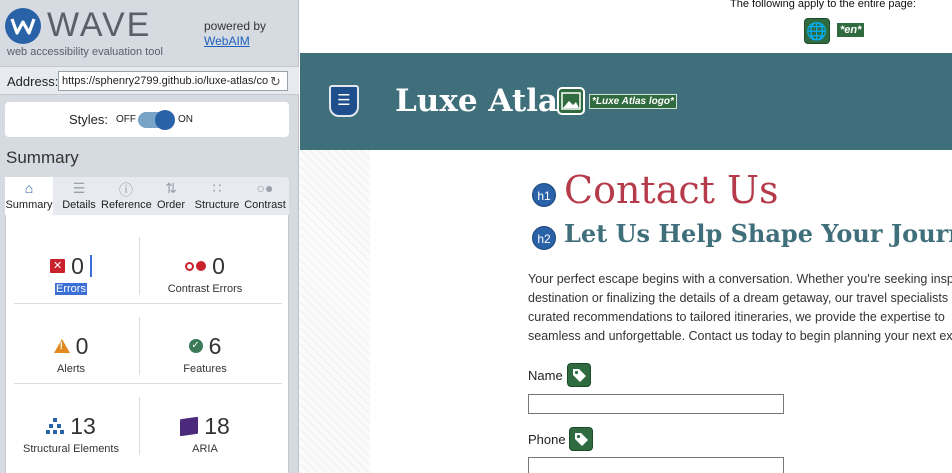  I want to click on contrast-error-icon, so click(196, 266).